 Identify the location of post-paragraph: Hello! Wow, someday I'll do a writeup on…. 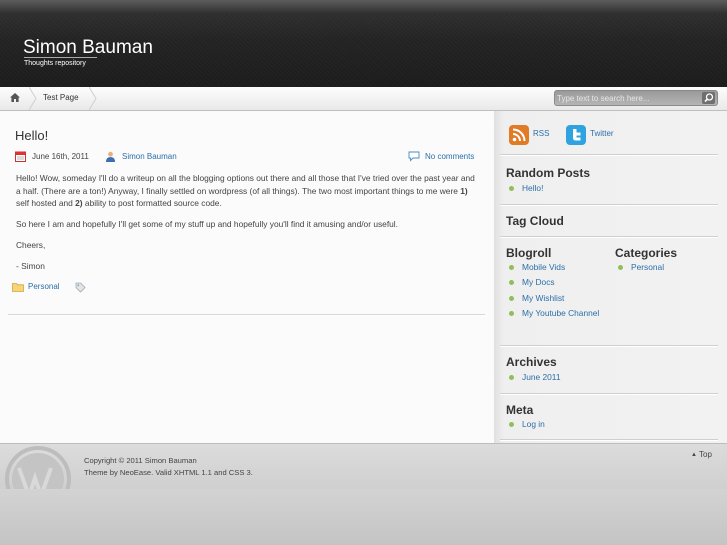
(245, 190).